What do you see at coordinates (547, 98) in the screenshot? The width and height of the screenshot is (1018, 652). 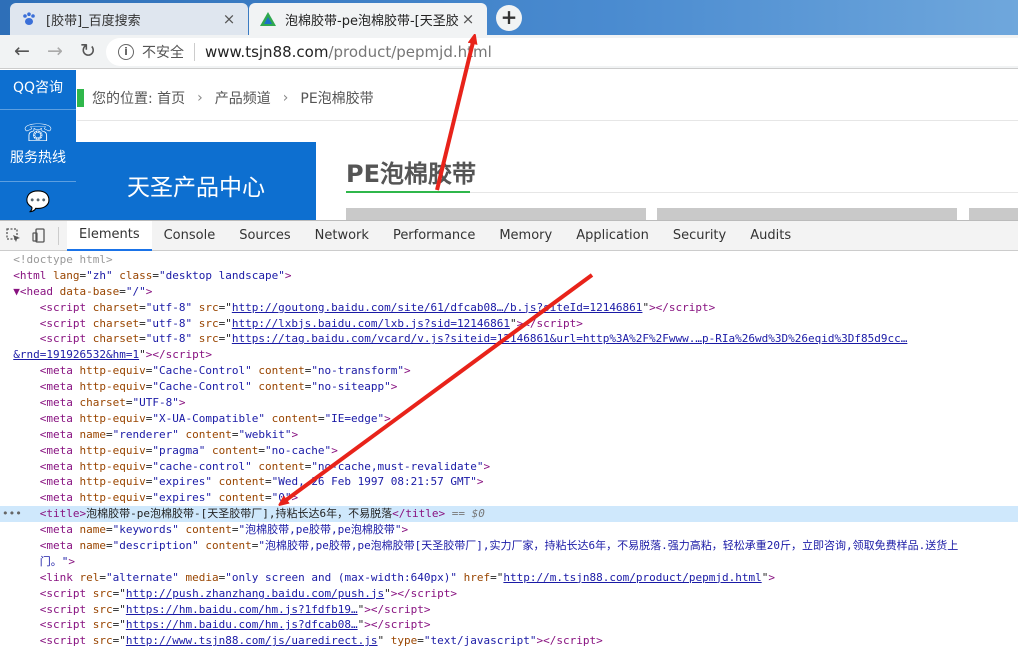 I see `breadcrumb: 您的位置: 首页 › 产品频道 › PE泡棉胶带` at bounding box center [547, 98].